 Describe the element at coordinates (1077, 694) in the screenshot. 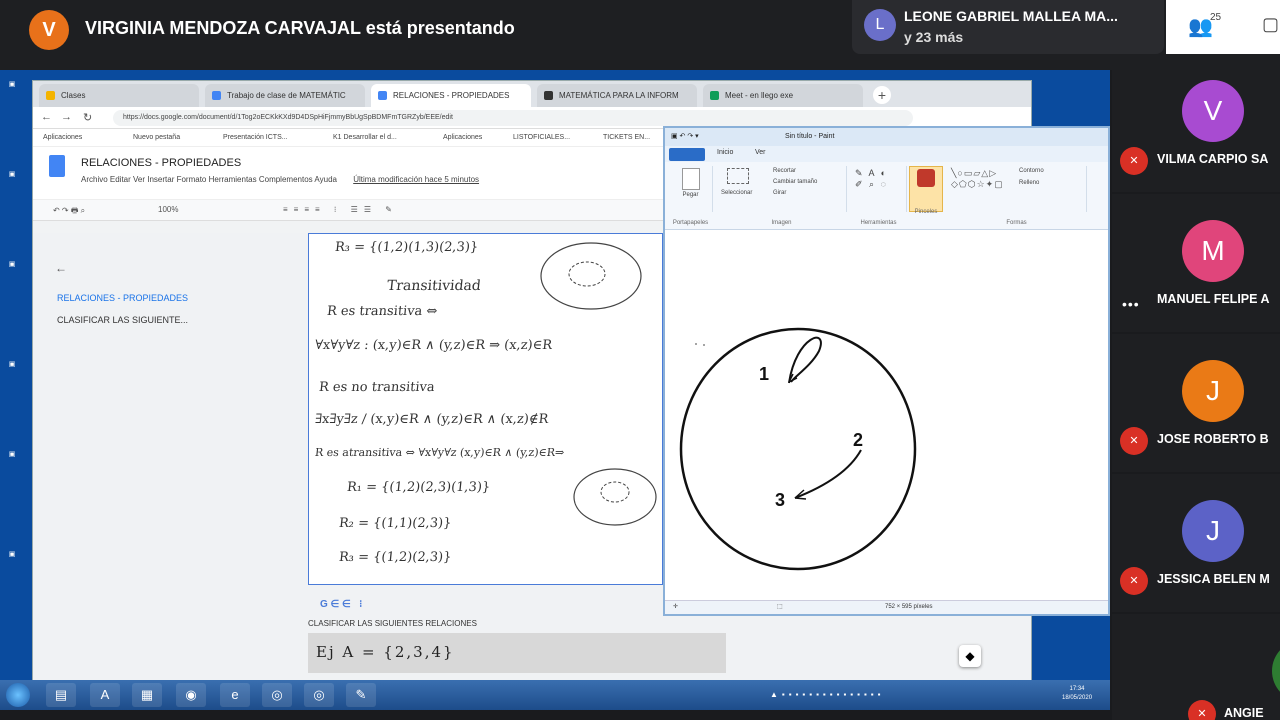

I see `clock: 17:34 18/05/2020` at that location.